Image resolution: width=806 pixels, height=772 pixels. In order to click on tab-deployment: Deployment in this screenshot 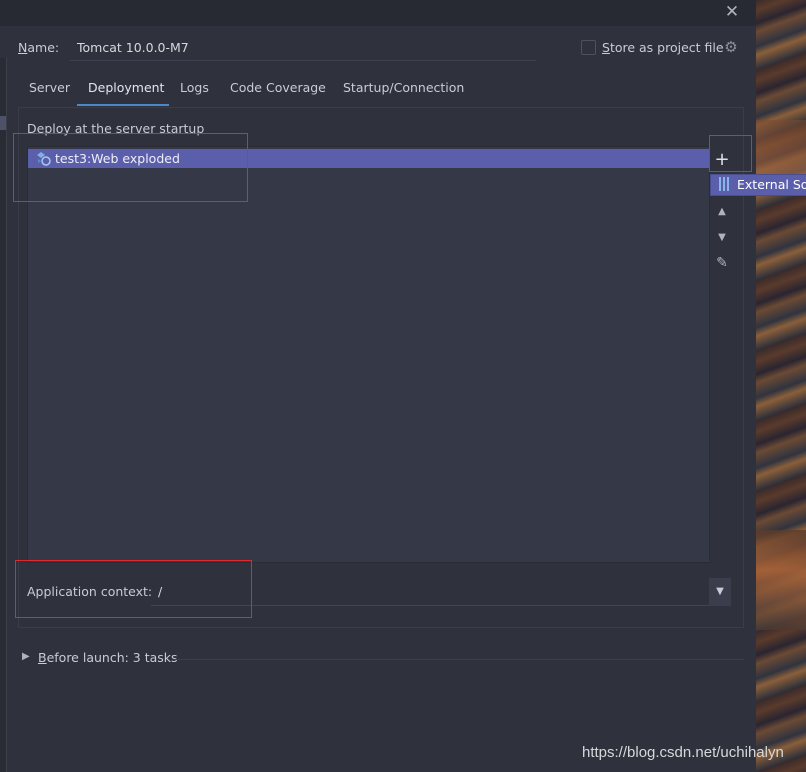, I will do `click(126, 87)`.